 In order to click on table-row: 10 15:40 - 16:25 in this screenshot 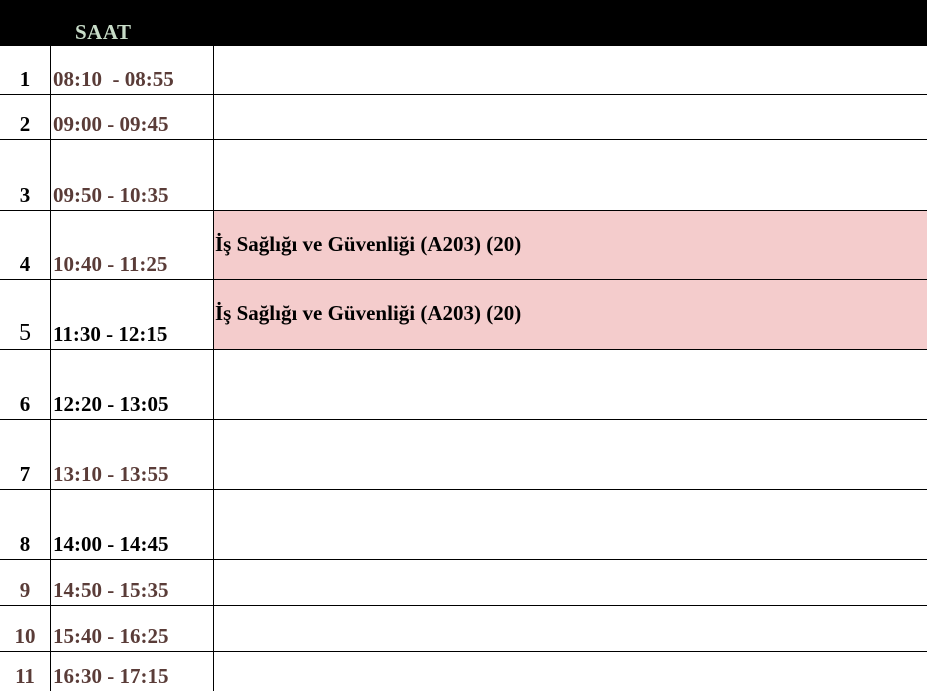, I will do `click(463, 629)`.